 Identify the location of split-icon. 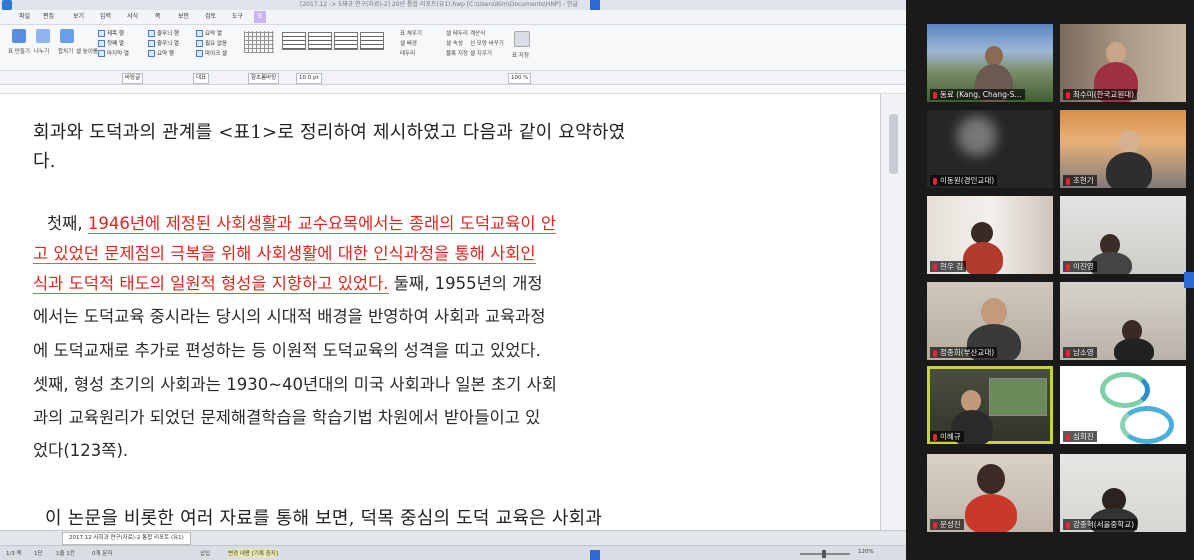
(43, 36).